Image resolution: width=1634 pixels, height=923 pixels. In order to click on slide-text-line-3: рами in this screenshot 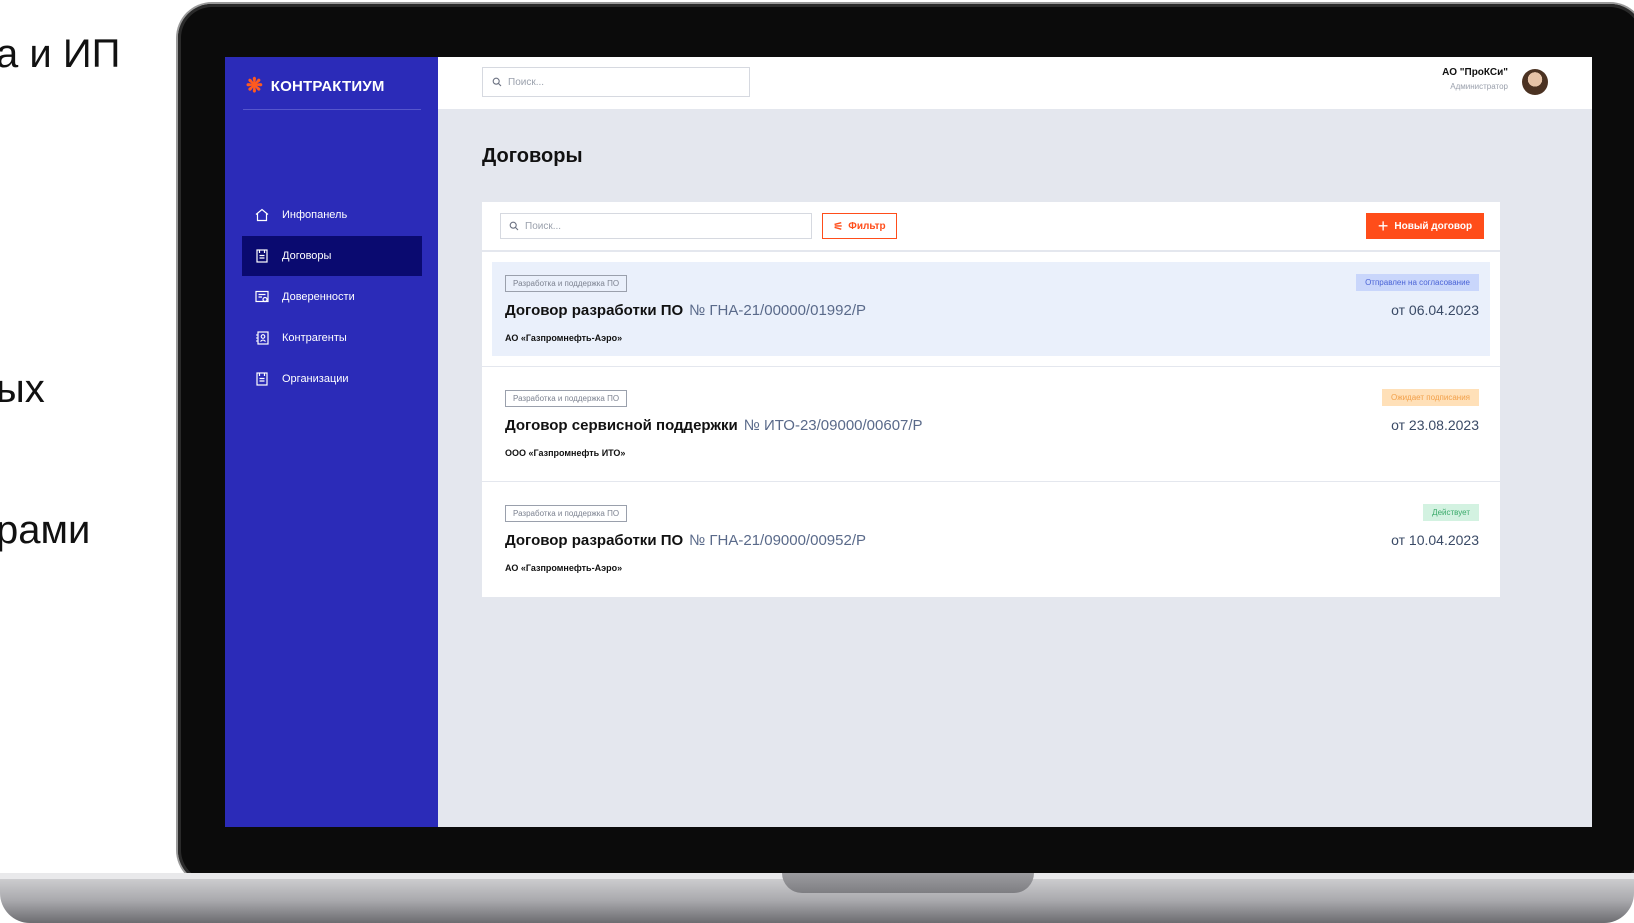, I will do `click(45, 530)`.